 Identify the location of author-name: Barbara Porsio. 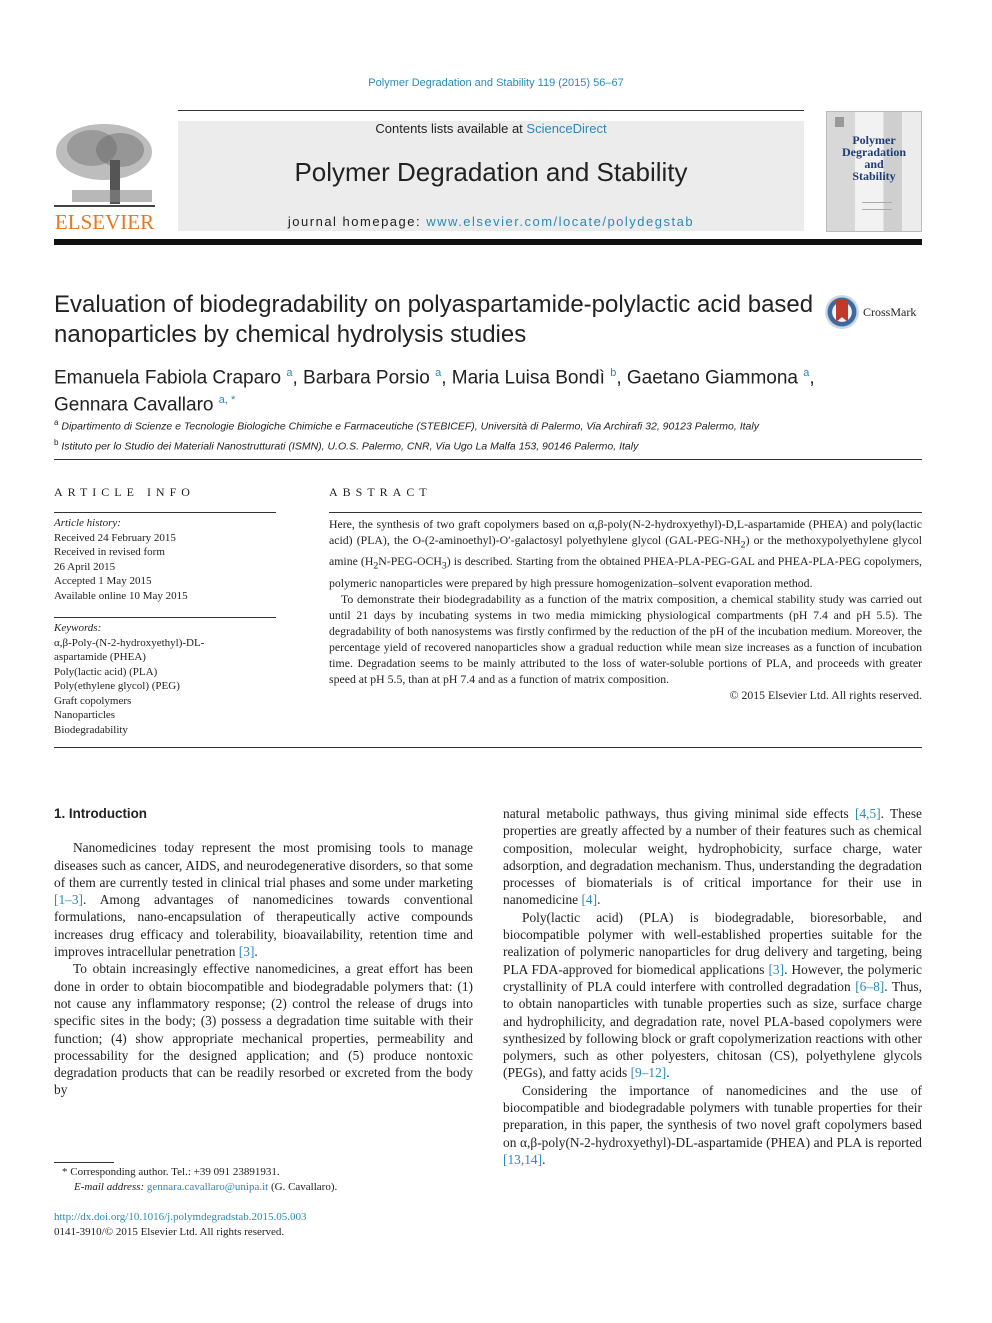
(366, 377).